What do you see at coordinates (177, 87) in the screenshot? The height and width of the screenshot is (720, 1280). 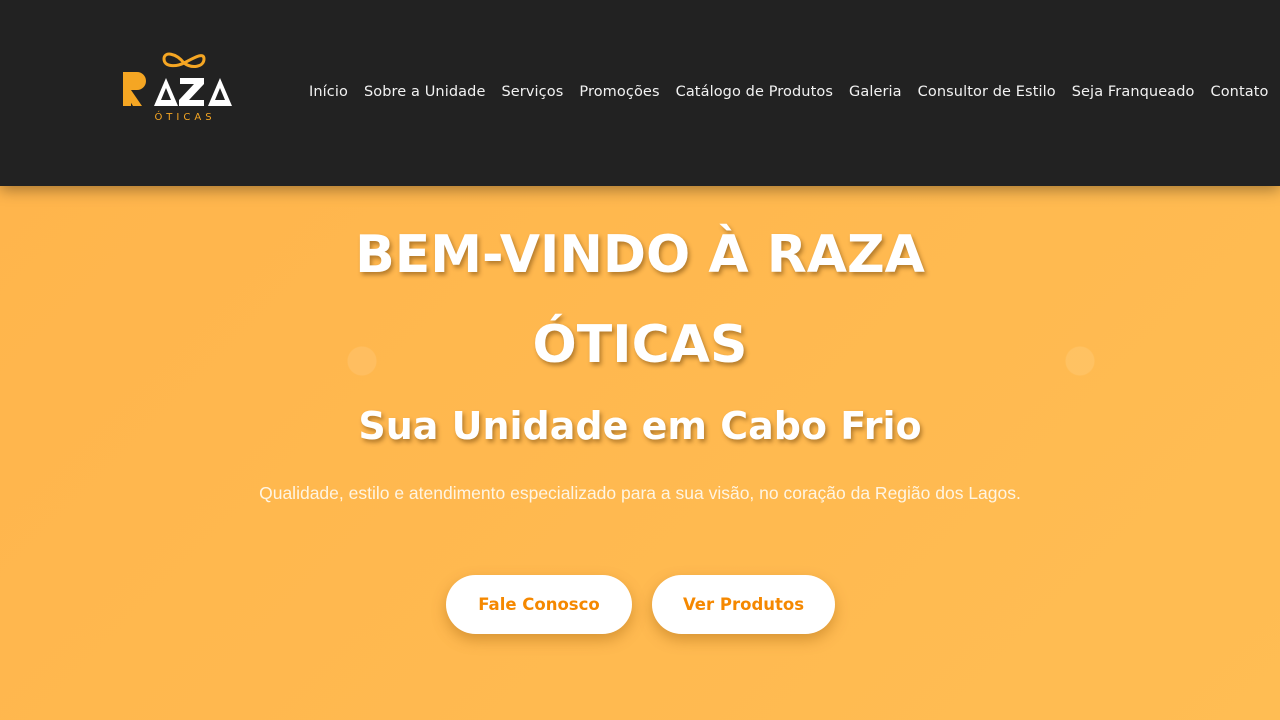 I see `raza-oticas-logo: ÓTICAS` at bounding box center [177, 87].